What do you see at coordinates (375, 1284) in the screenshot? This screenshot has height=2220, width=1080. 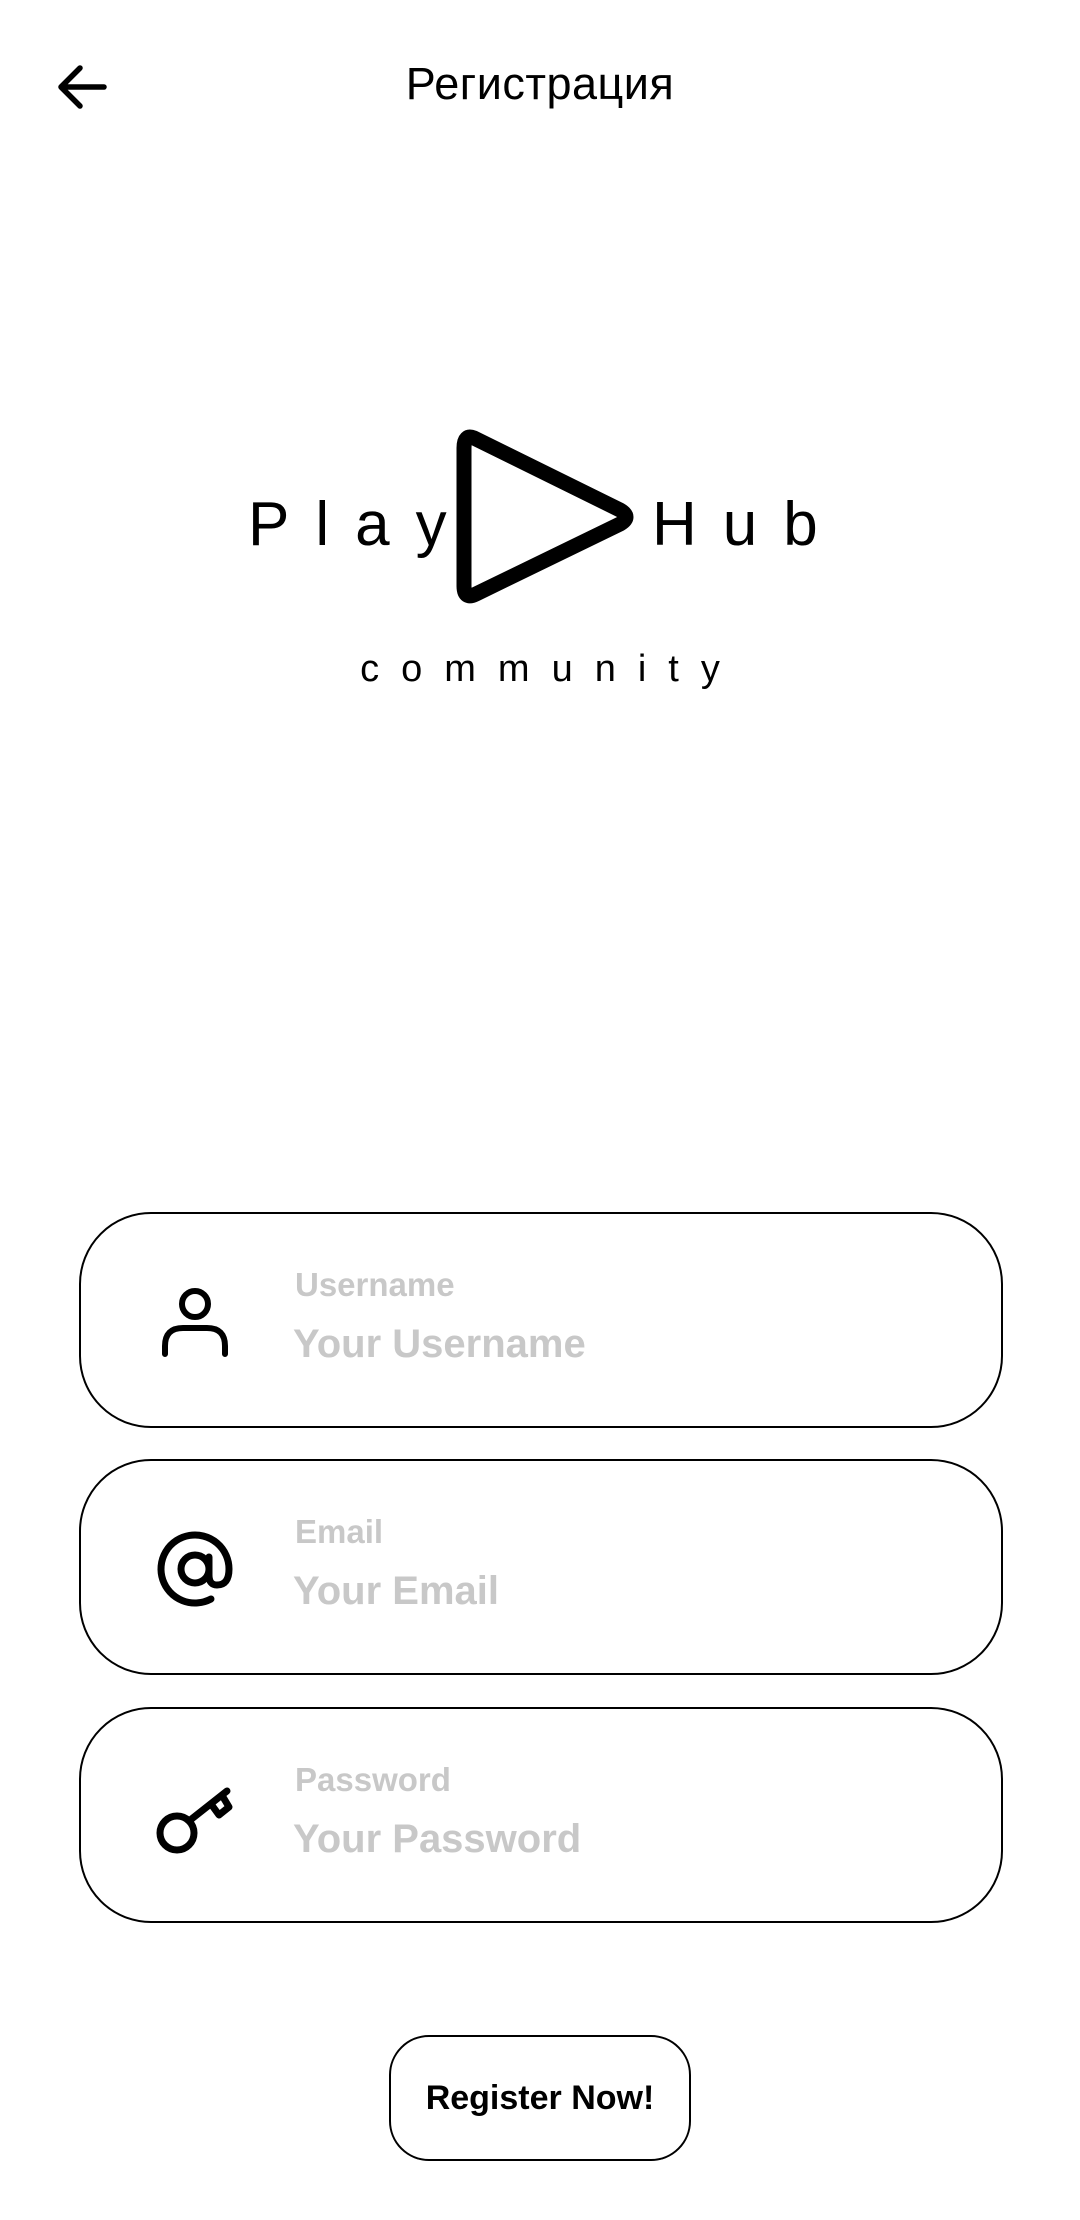 I see `username-label: Username` at bounding box center [375, 1284].